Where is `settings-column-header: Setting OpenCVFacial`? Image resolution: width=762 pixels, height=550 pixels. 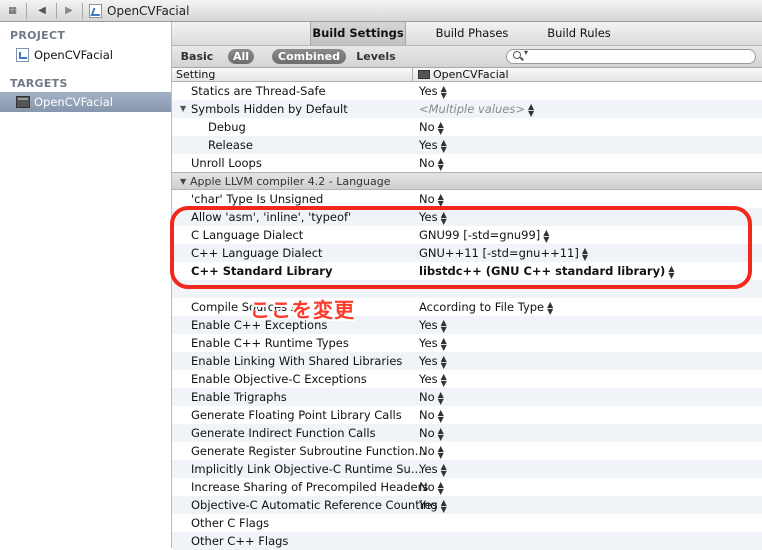
settings-column-header: Setting OpenCVFacial is located at coordinates (467, 75).